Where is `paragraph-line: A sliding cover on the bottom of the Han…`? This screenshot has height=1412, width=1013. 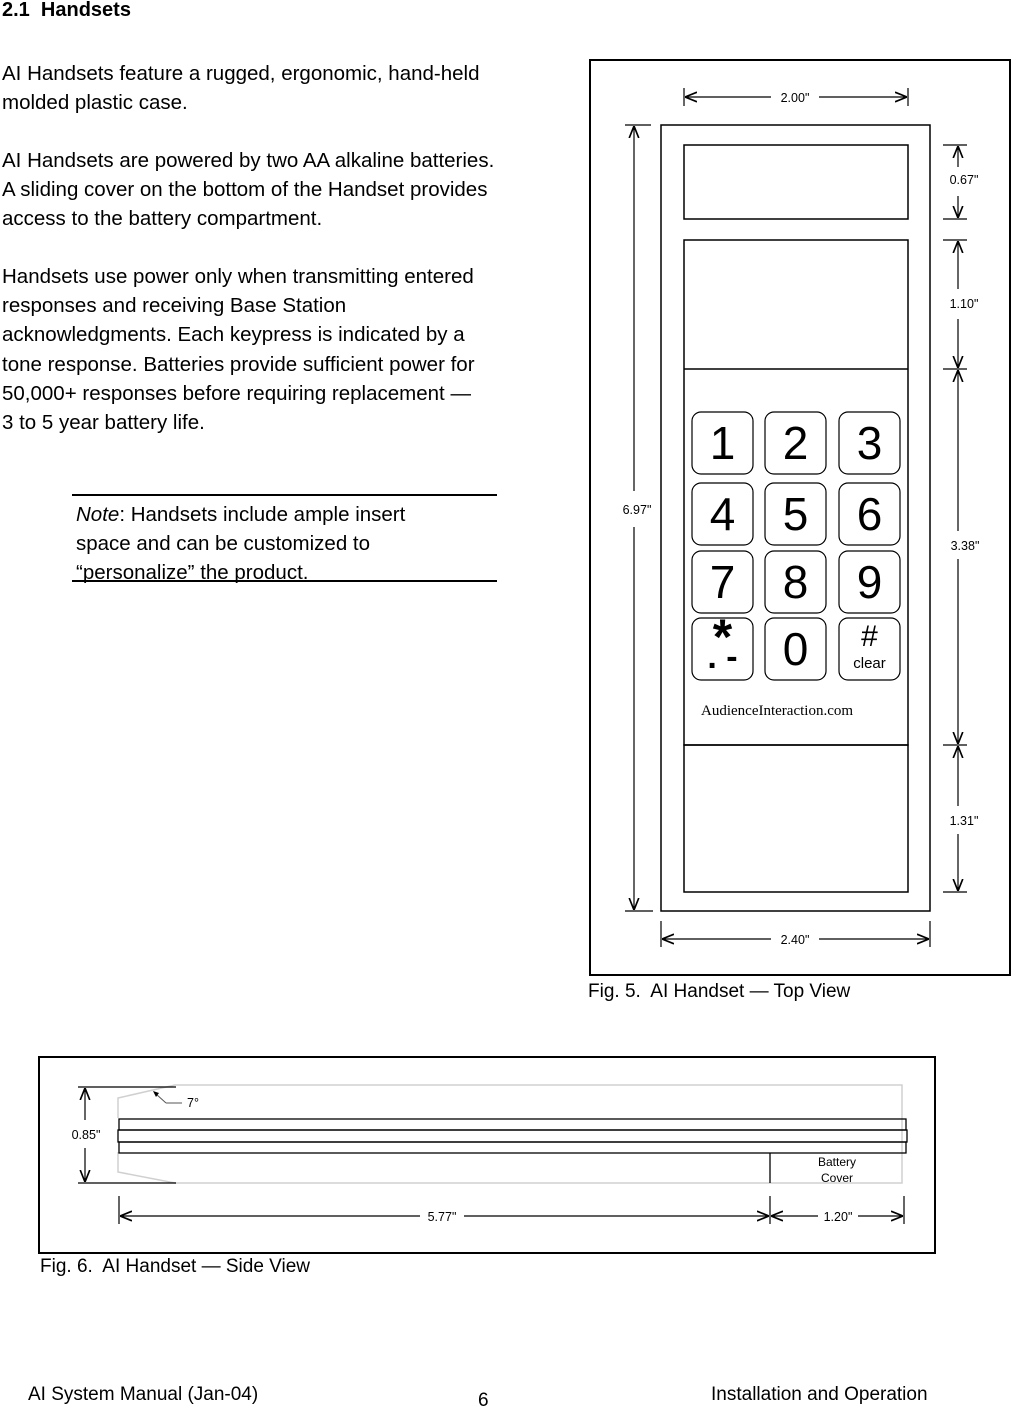 paragraph-line: A sliding cover on the bottom of the Han… is located at coordinates (245, 190).